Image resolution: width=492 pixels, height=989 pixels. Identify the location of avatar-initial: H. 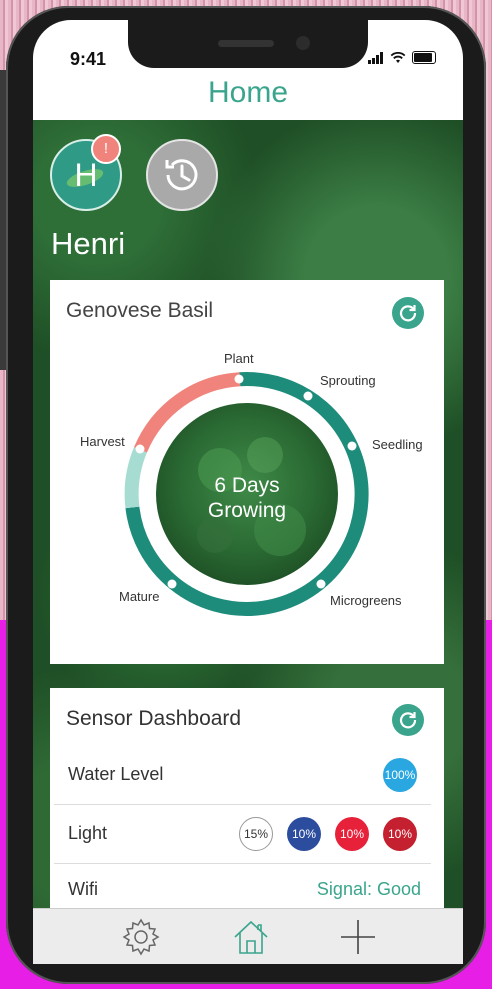
(86, 174).